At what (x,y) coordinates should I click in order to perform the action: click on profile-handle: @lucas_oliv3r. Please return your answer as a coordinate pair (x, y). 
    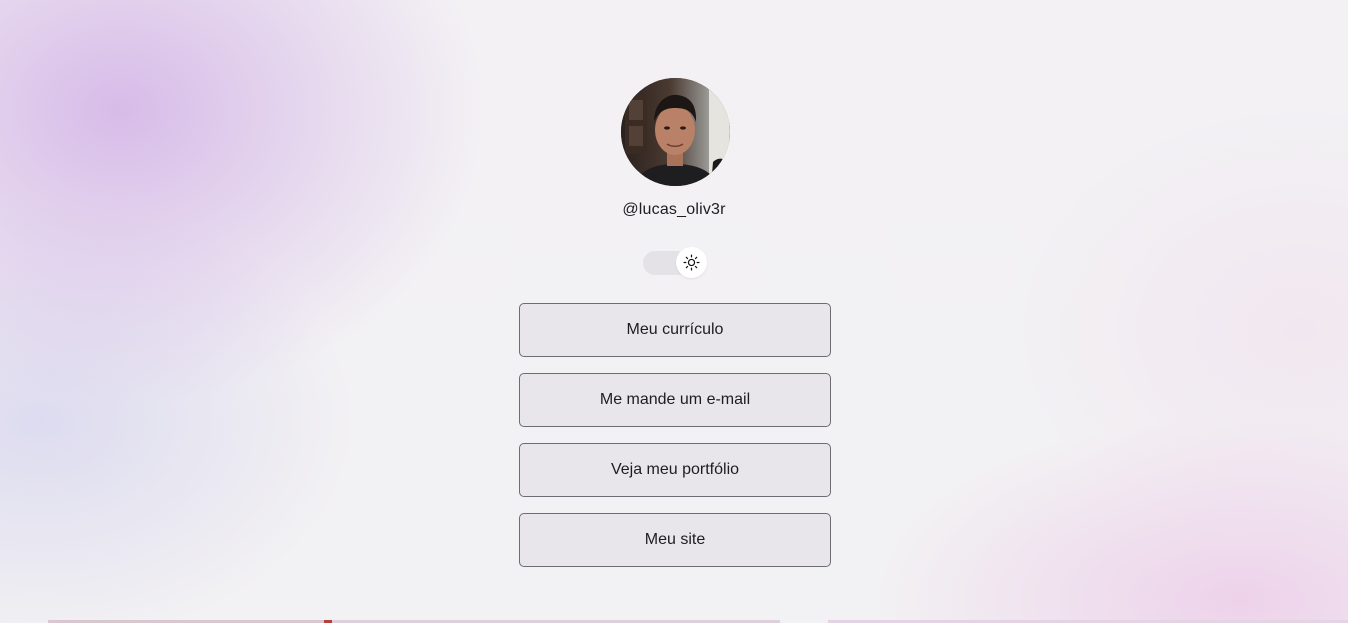
    Looking at the image, I should click on (674, 209).